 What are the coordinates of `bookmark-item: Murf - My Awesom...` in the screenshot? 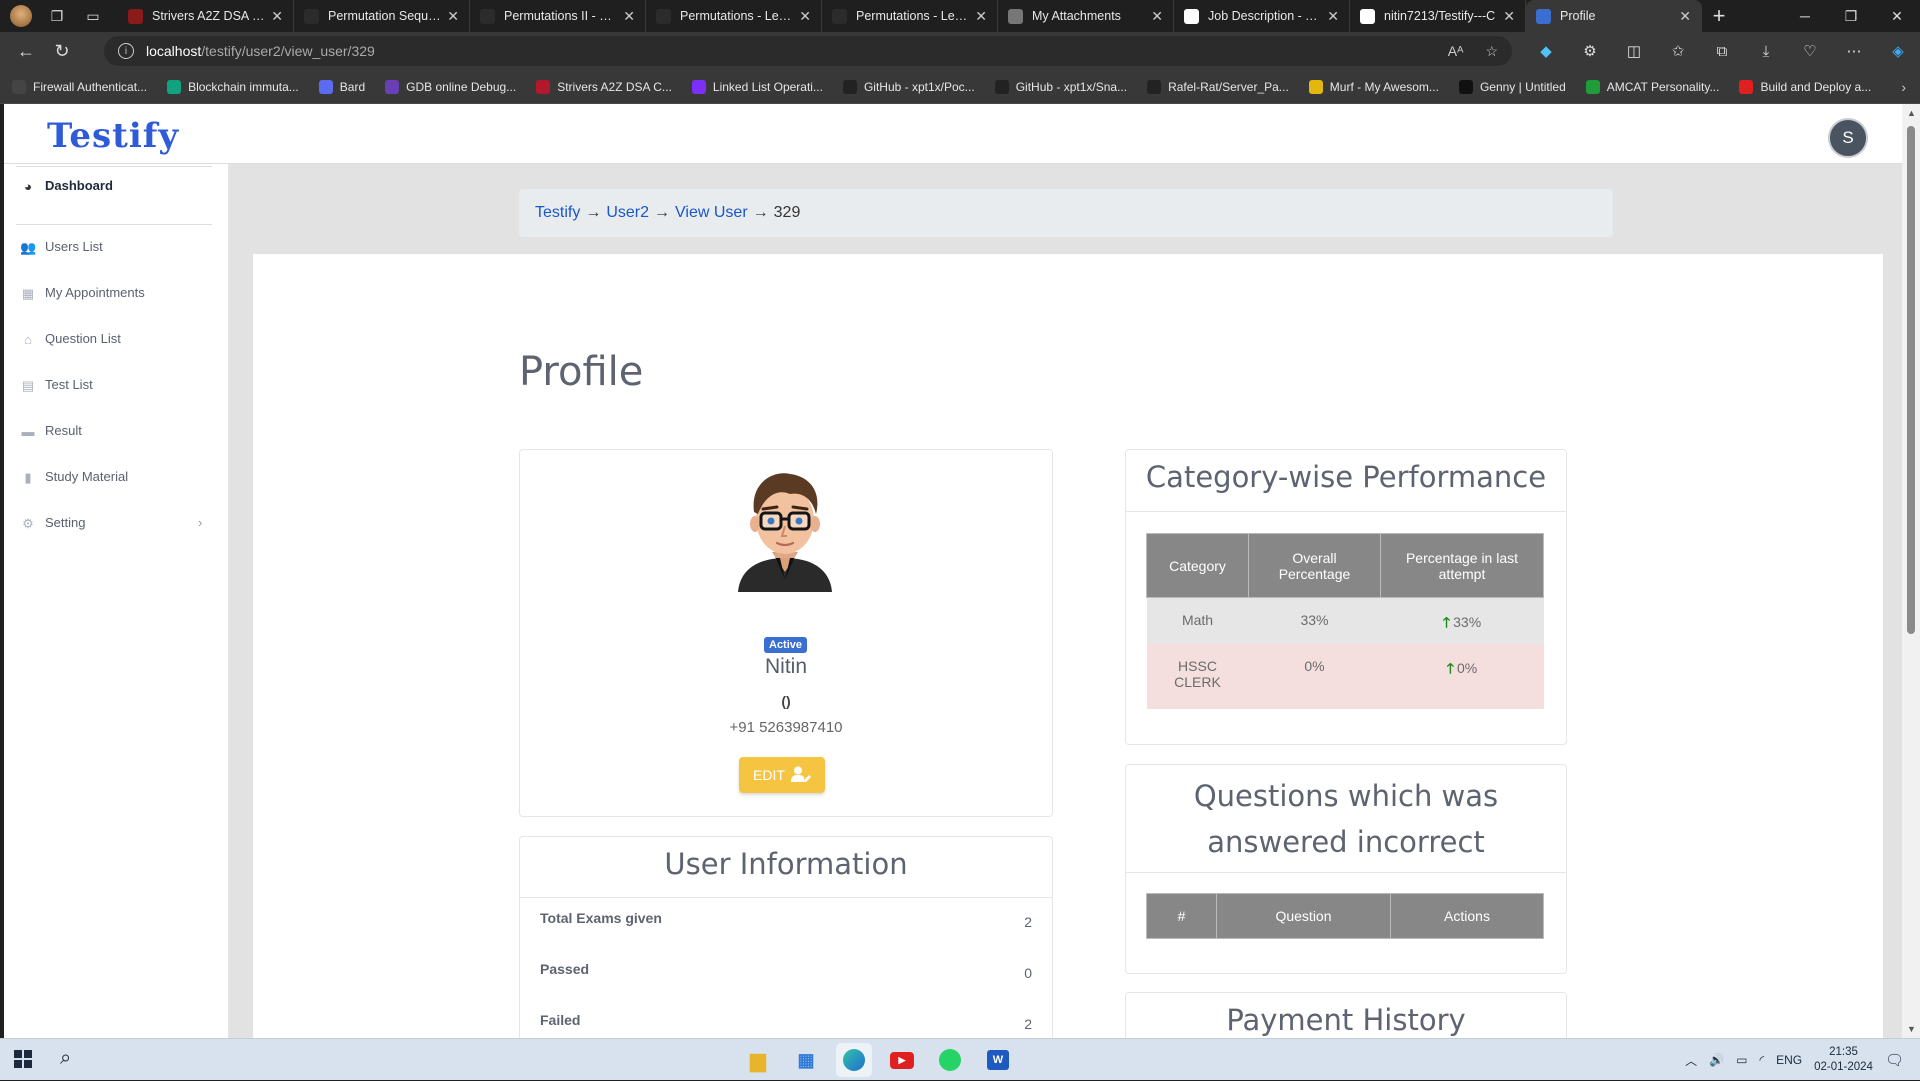 It's located at (1373, 86).